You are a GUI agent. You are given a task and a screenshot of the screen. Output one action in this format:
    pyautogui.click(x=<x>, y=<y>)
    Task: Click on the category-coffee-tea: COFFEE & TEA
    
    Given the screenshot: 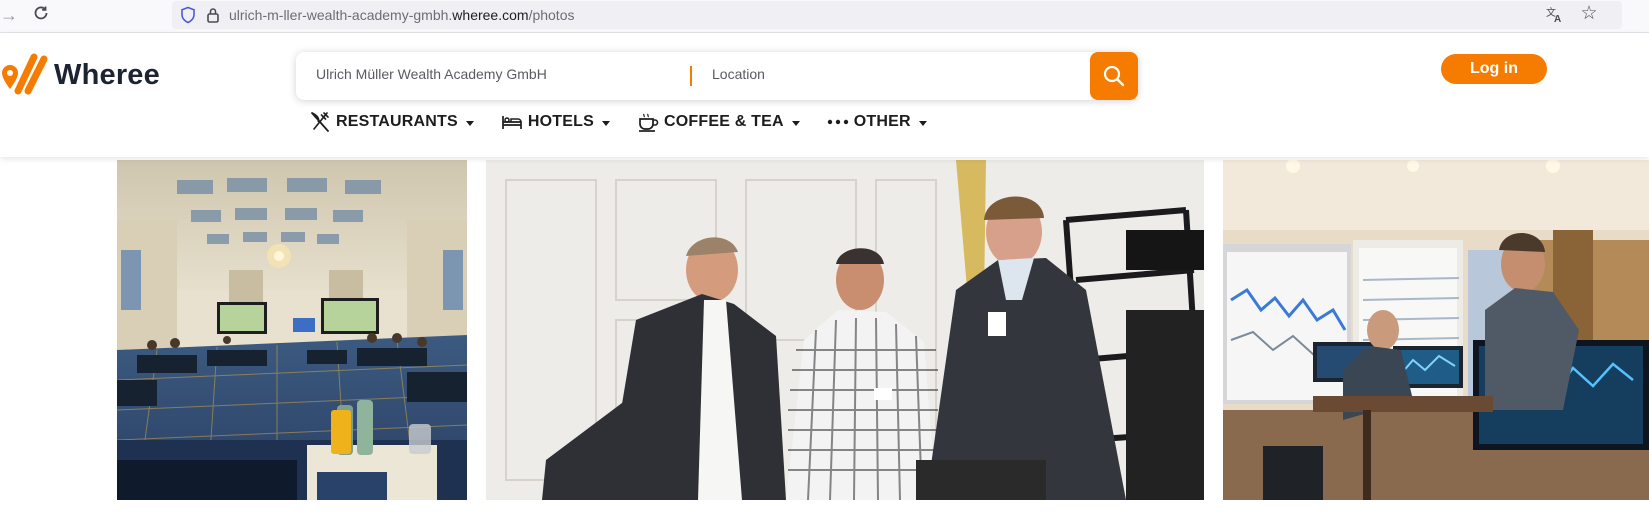 What is the action you would take?
    pyautogui.click(x=718, y=122)
    